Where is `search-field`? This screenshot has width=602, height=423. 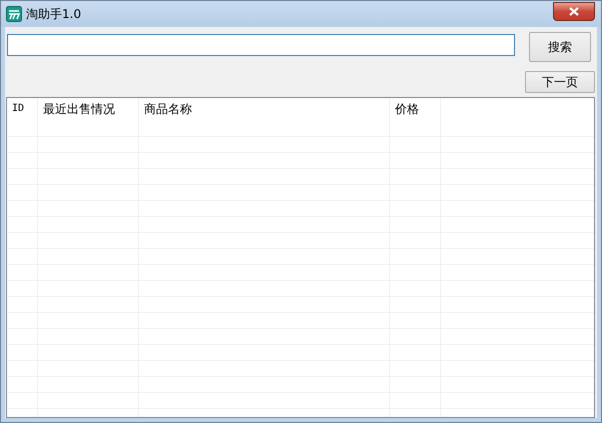 search-field is located at coordinates (261, 45).